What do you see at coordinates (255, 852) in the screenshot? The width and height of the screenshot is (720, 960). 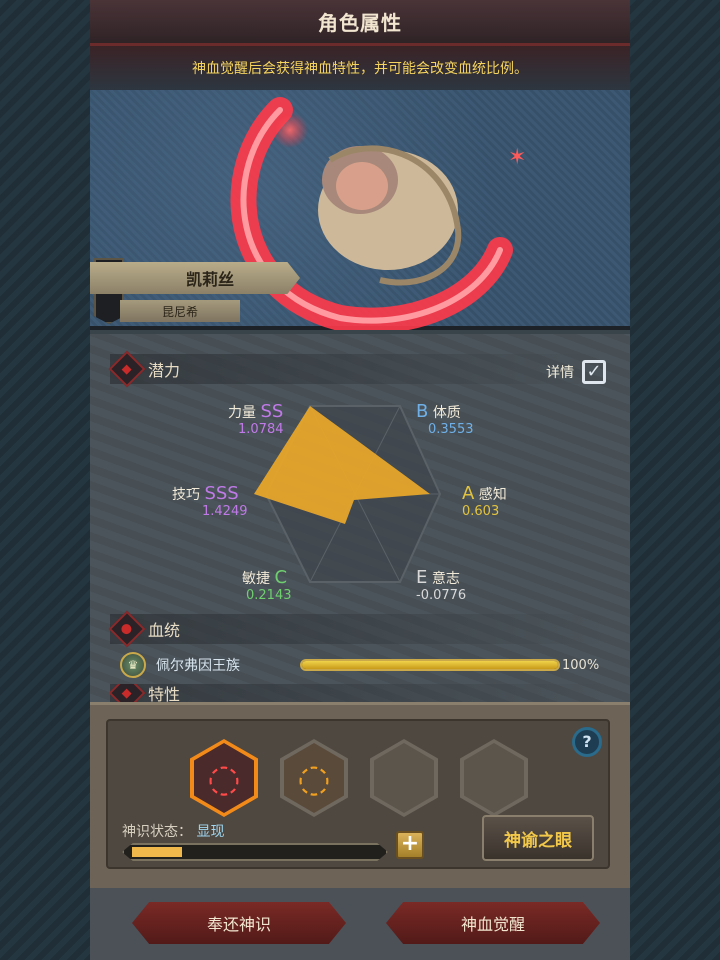 I see `divine-progress-bar` at bounding box center [255, 852].